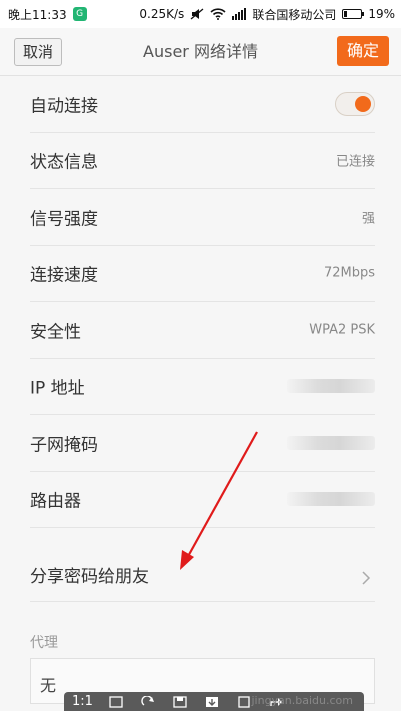  I want to click on save-icon, so click(180, 702).